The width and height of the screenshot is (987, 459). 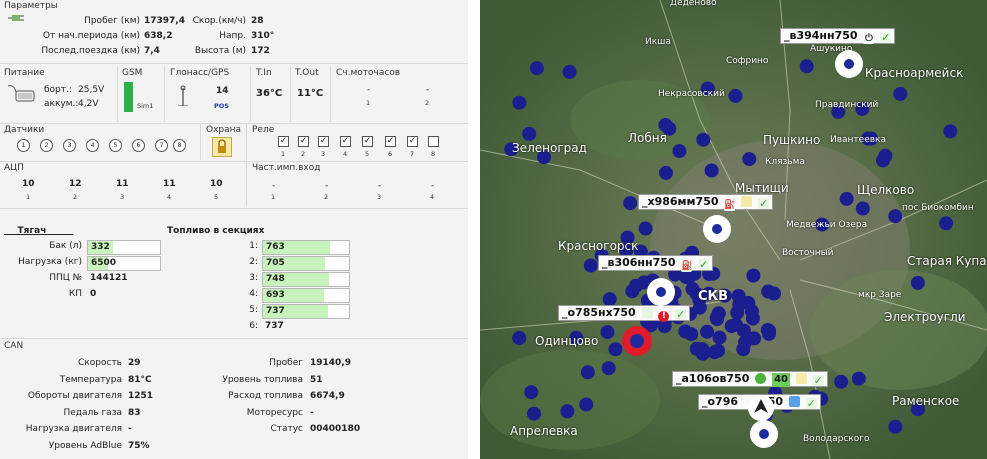 What do you see at coordinates (432, 197) in the screenshot?
I see `freq-col-4: 4` at bounding box center [432, 197].